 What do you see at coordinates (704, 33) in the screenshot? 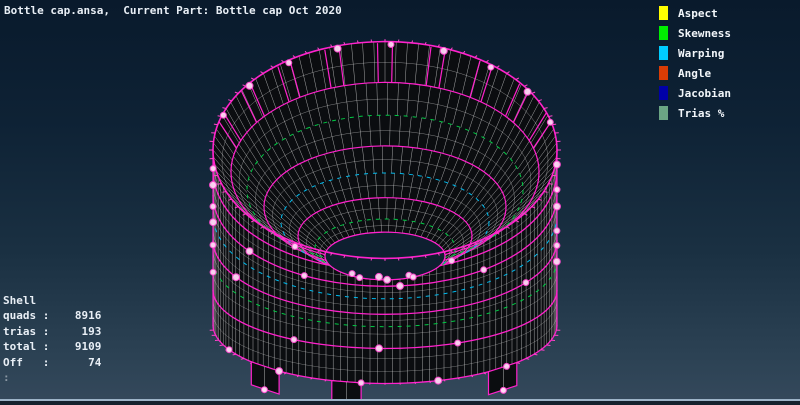
I see `legend-label: Skewness` at bounding box center [704, 33].